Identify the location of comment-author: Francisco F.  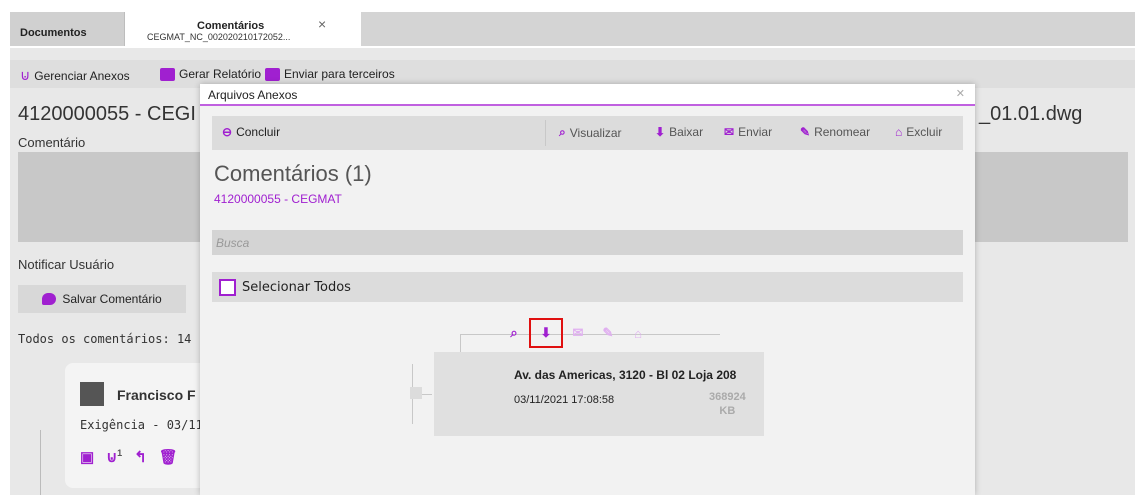
(156, 395).